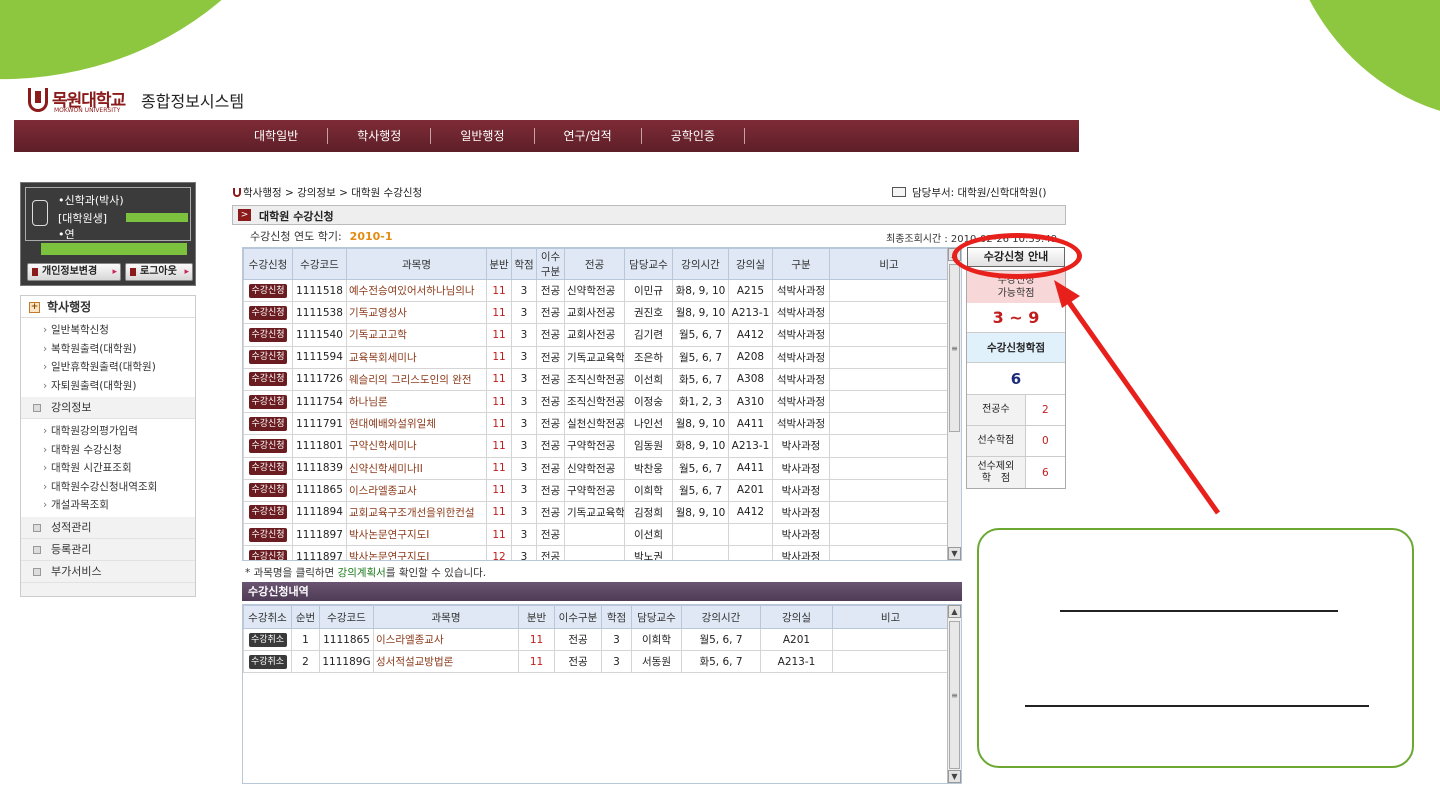 The image size is (1440, 810). What do you see at coordinates (648, 535) in the screenshot?
I see `professor: 이선희` at bounding box center [648, 535].